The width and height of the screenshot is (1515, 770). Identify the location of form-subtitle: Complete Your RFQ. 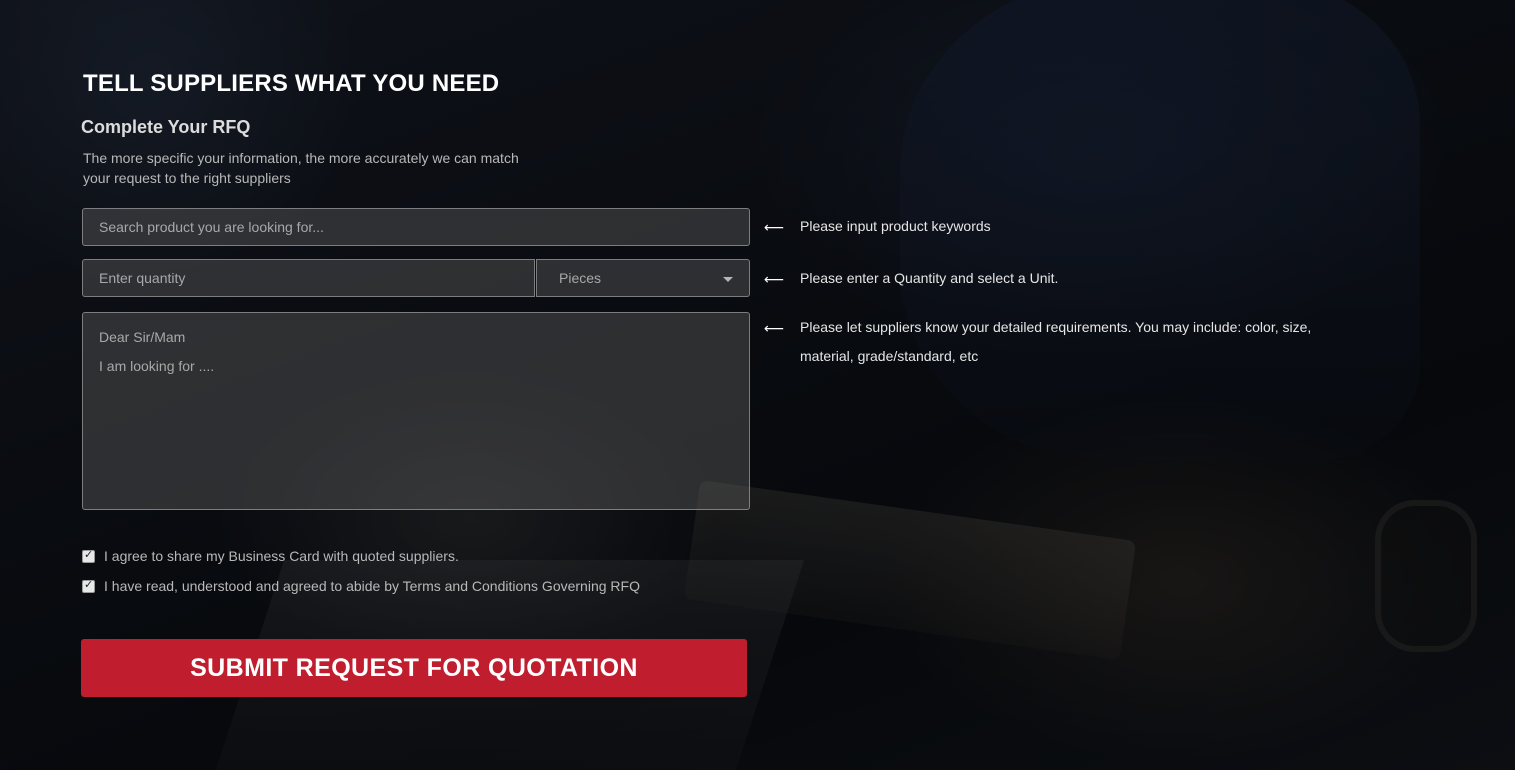
(166, 127).